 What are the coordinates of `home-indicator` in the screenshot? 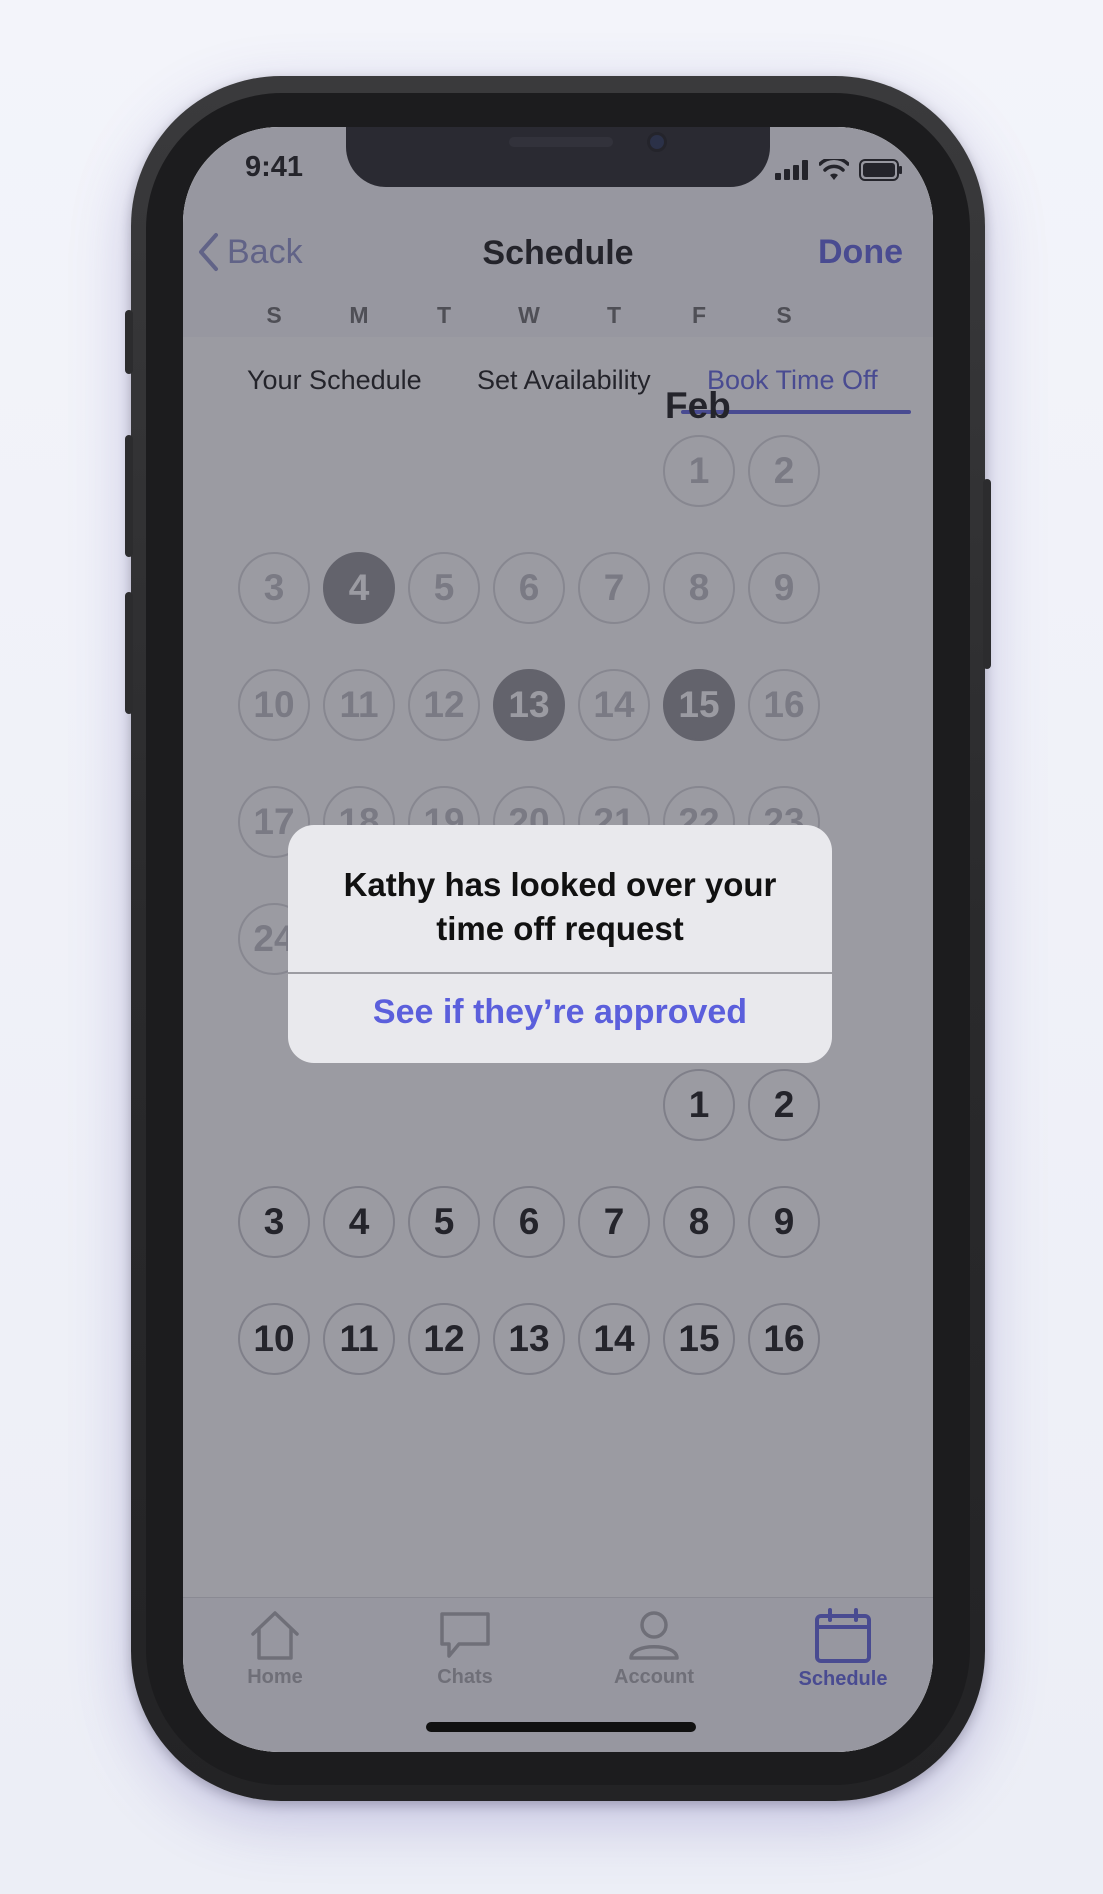 It's located at (561, 1727).